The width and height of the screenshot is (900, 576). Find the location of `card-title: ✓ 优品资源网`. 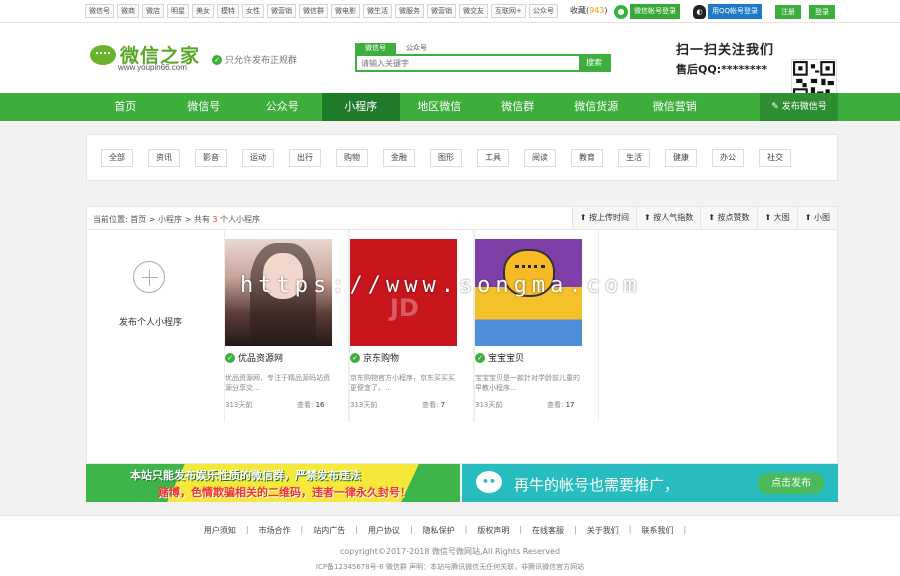

card-title: ✓ 优品资源网 is located at coordinates (254, 357).